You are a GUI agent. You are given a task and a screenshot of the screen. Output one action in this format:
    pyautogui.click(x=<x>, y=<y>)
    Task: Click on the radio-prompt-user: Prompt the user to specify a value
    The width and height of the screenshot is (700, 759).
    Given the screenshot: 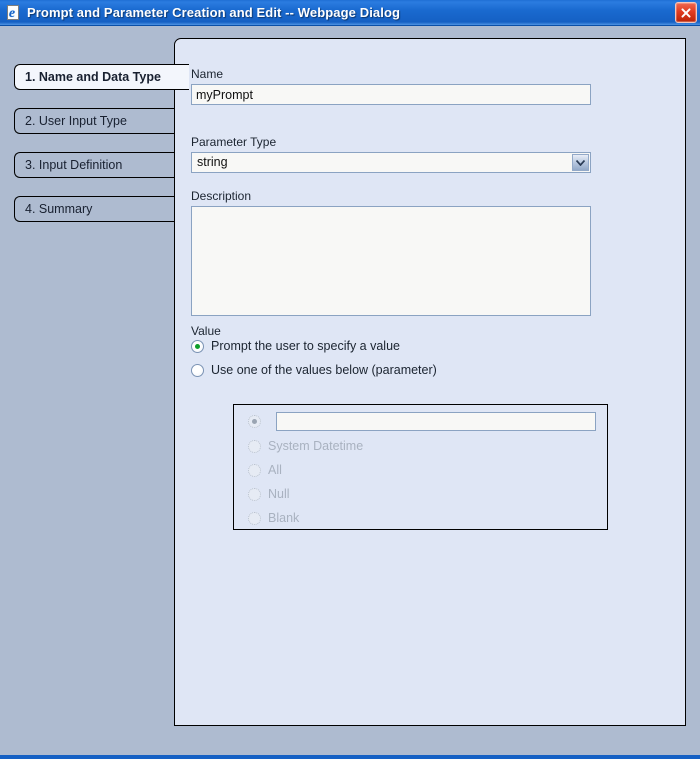 What is the action you would take?
    pyautogui.click(x=295, y=346)
    